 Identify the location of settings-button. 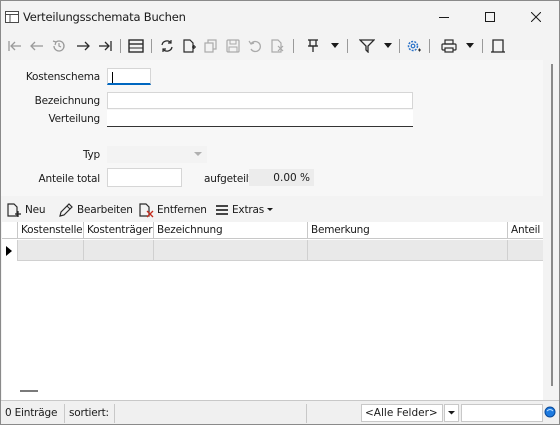
(414, 46).